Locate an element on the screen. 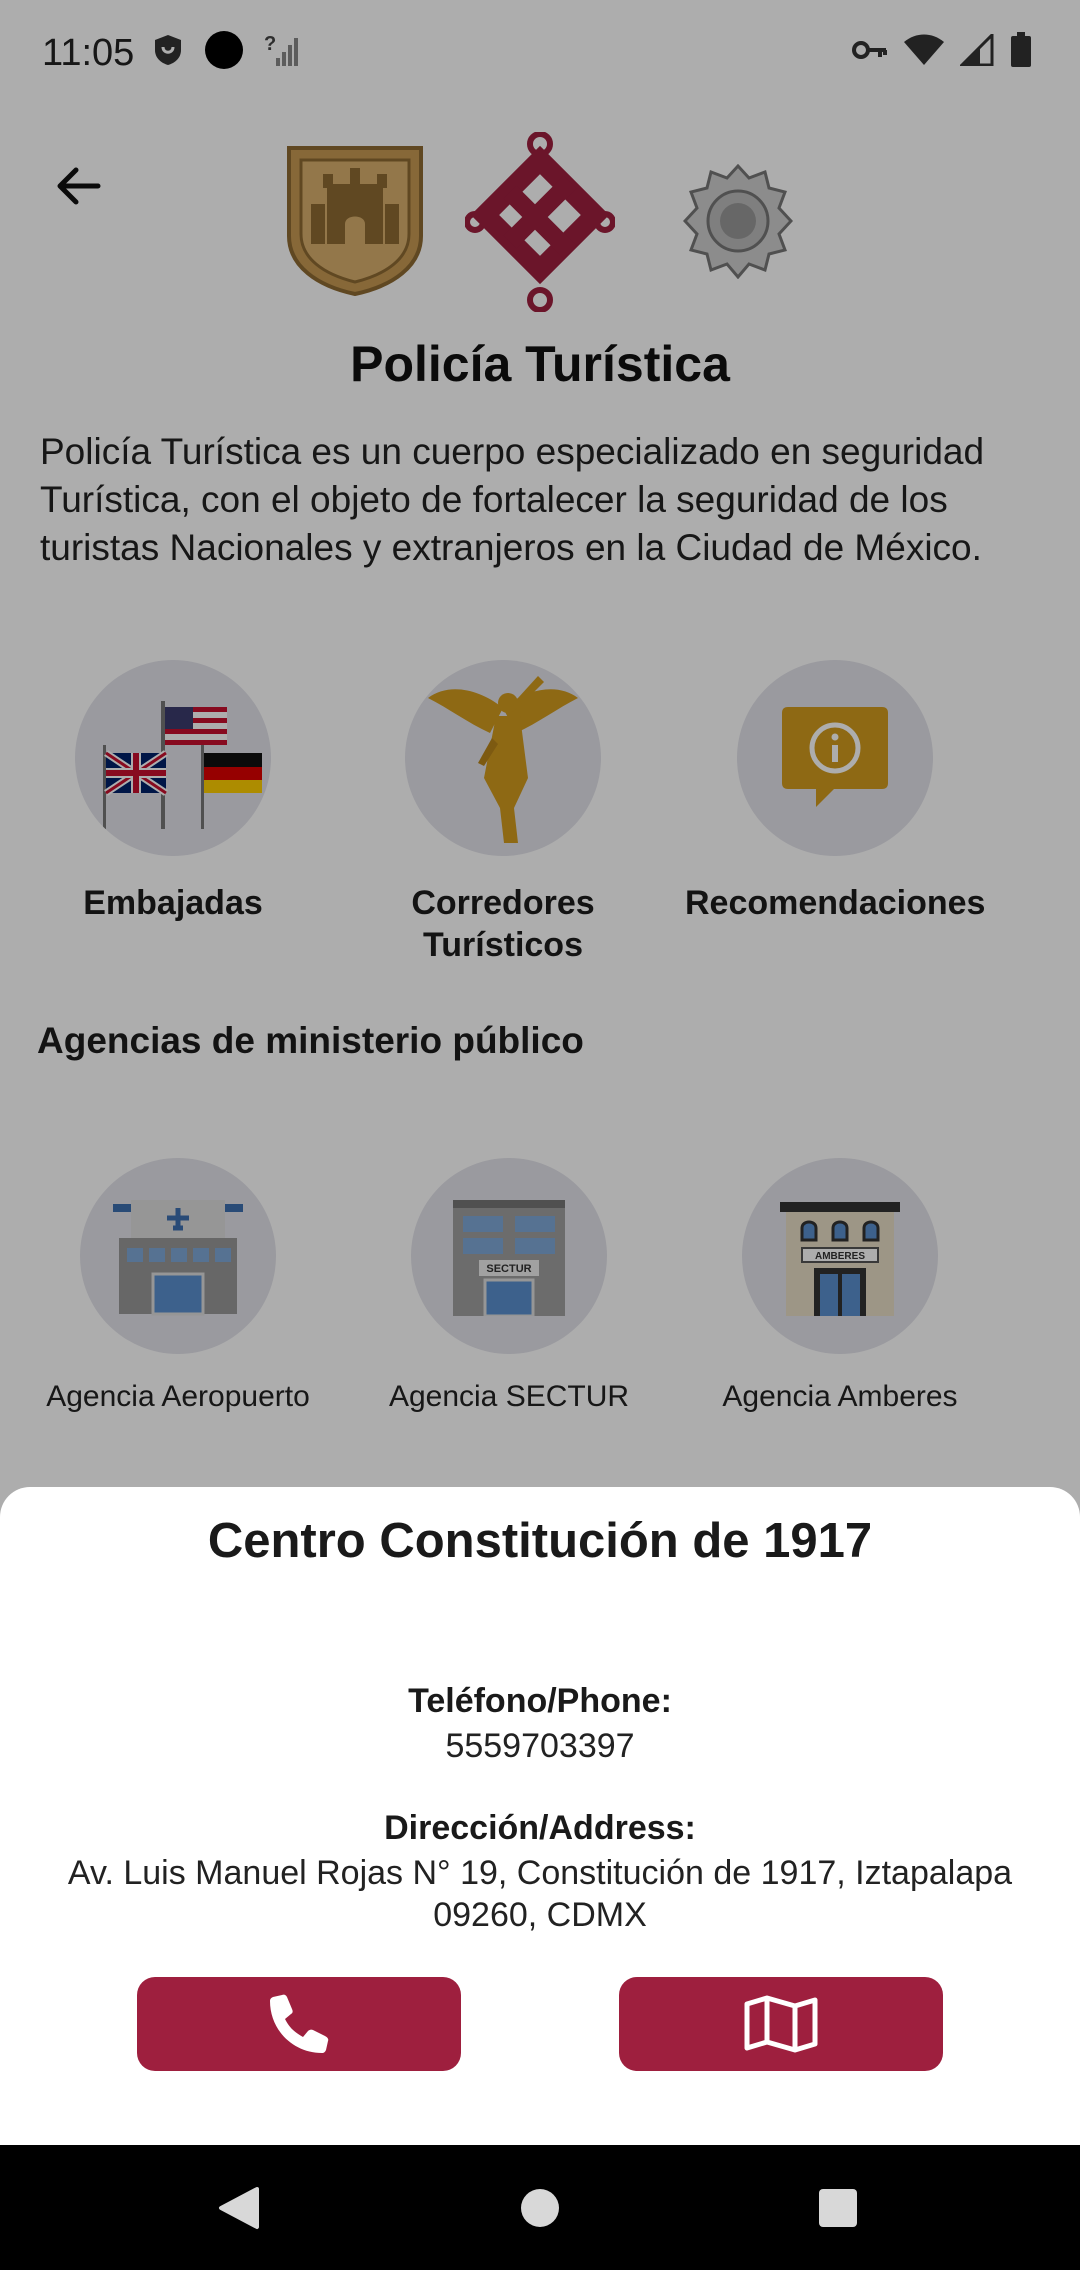 This screenshot has width=1080, height=2270. call-button is located at coordinates (299, 2024).